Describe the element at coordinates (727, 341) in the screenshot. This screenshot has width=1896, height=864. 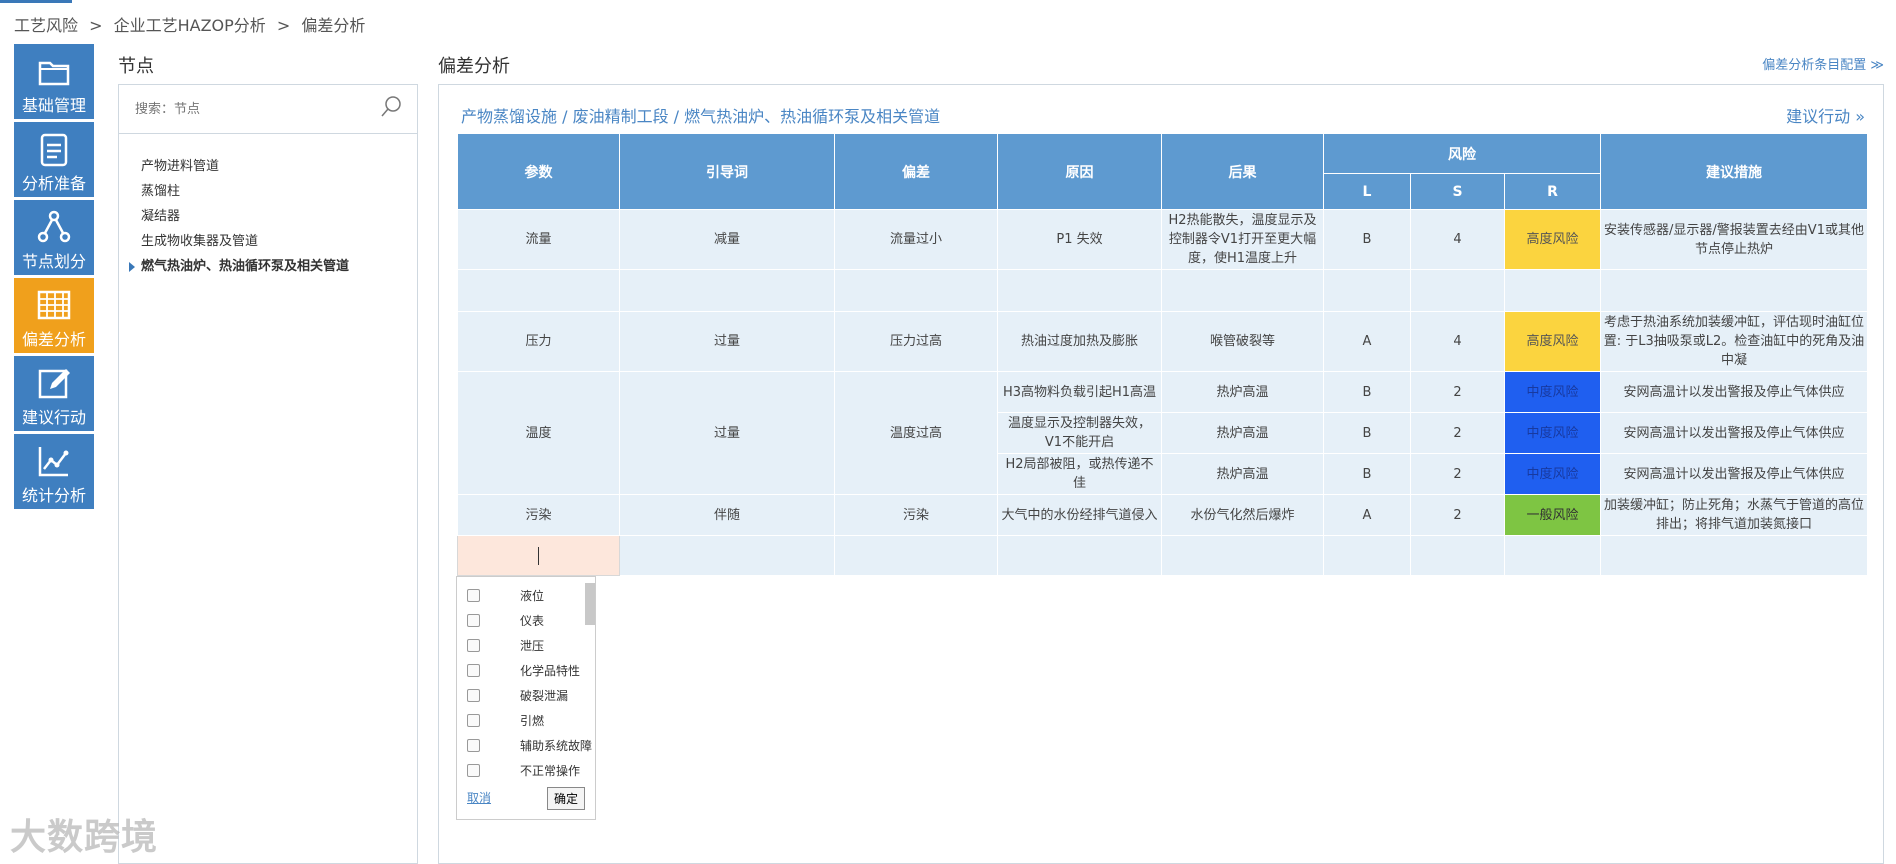
I see `cell-guide: 过量` at that location.